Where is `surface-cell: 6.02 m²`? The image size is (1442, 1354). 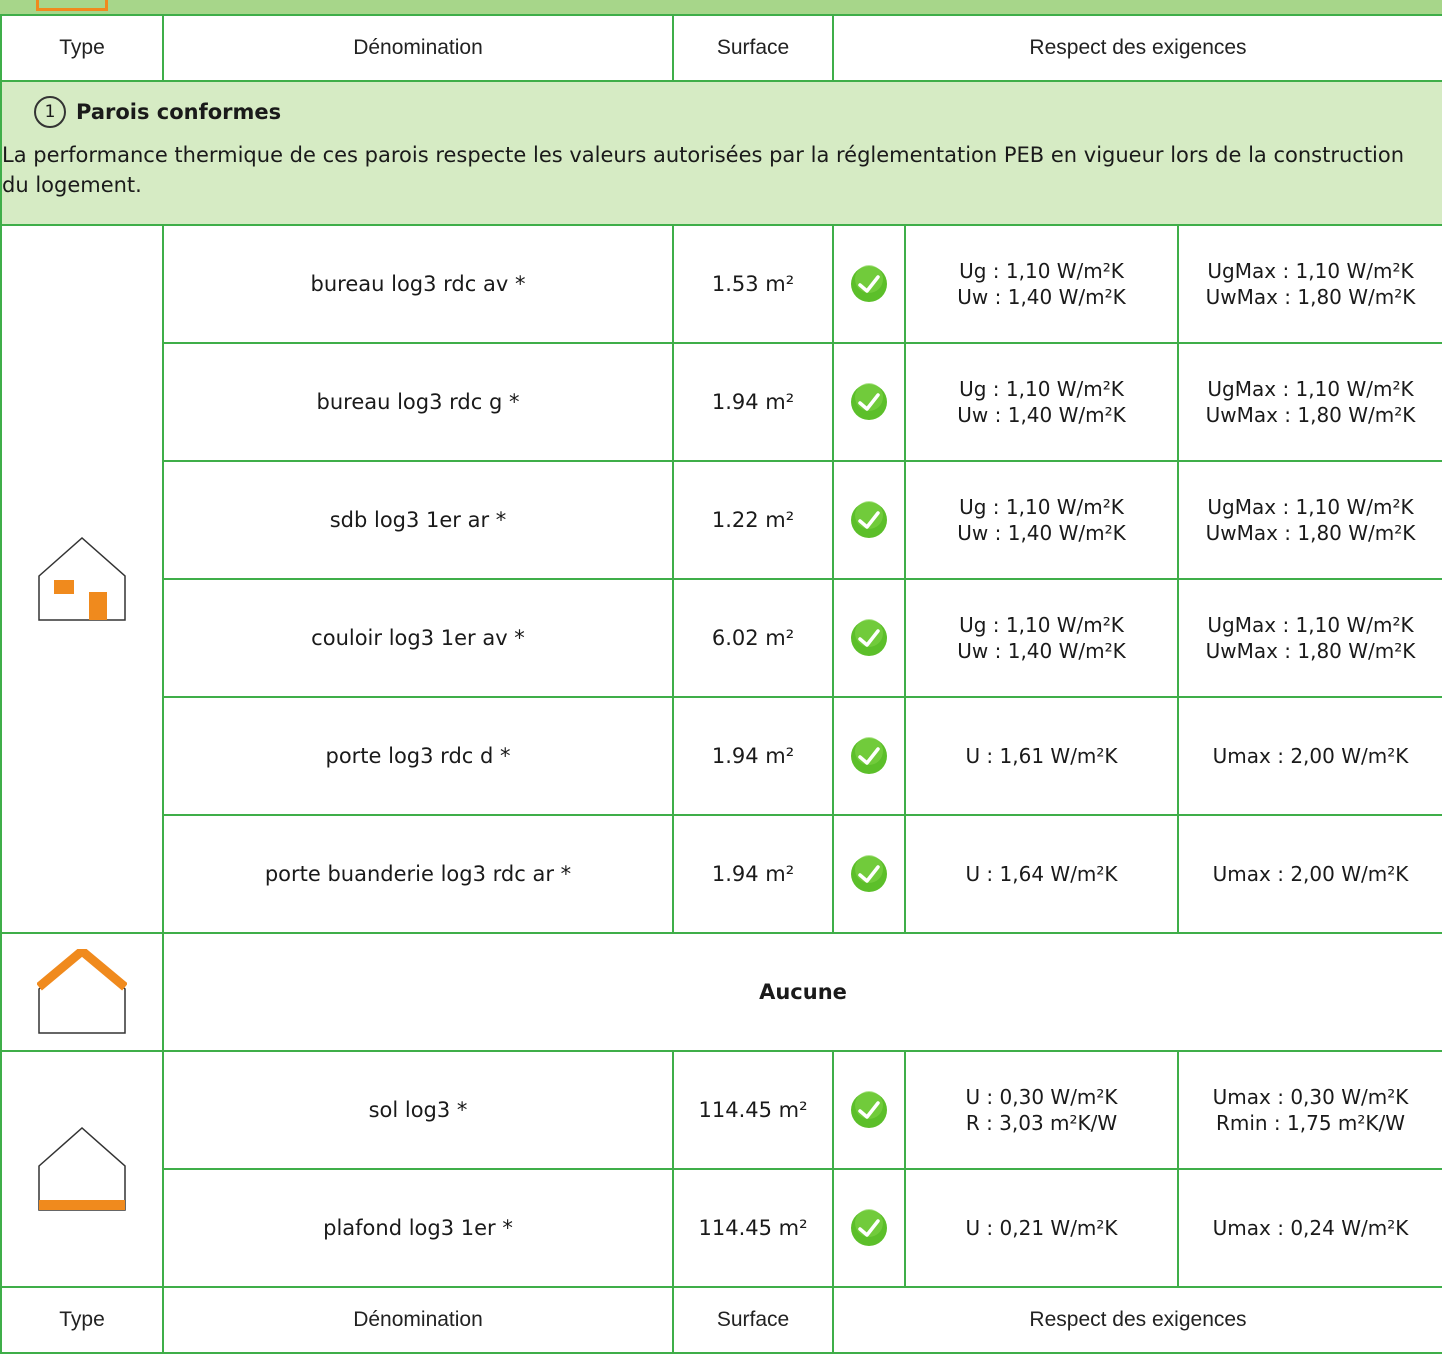 surface-cell: 6.02 m² is located at coordinates (753, 638).